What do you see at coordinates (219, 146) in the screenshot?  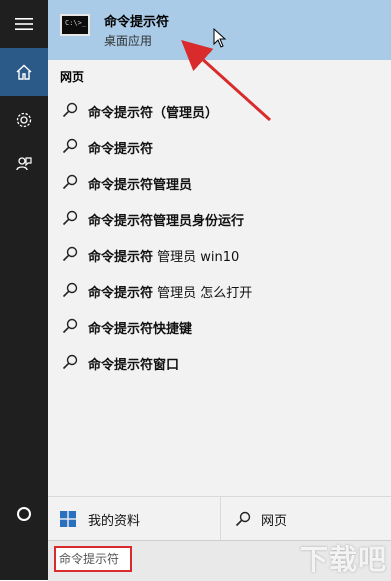 I see `web-result-item: 命令提示符` at bounding box center [219, 146].